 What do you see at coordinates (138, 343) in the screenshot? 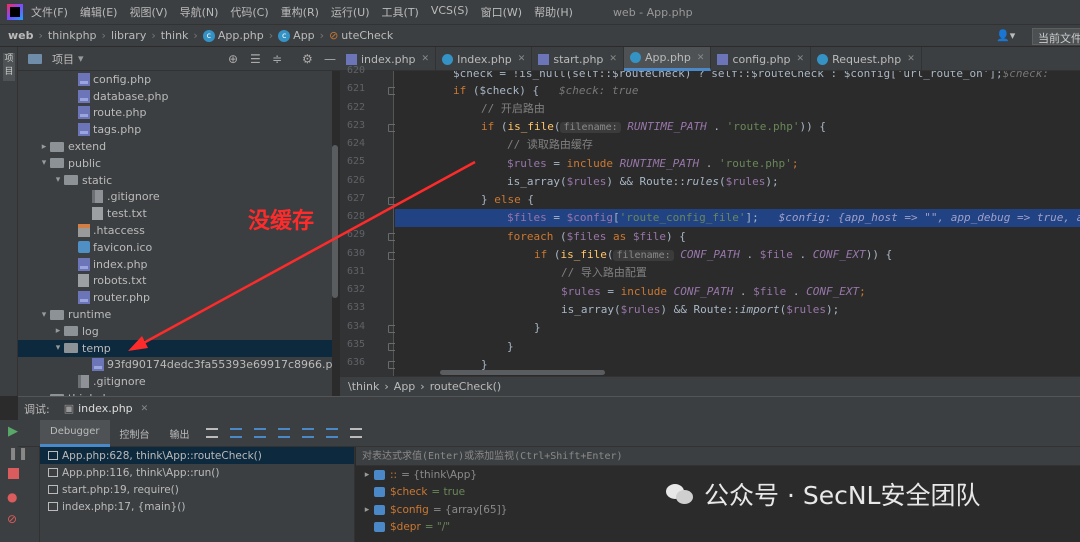
I see `annotation-arrow-head` at bounding box center [138, 343].